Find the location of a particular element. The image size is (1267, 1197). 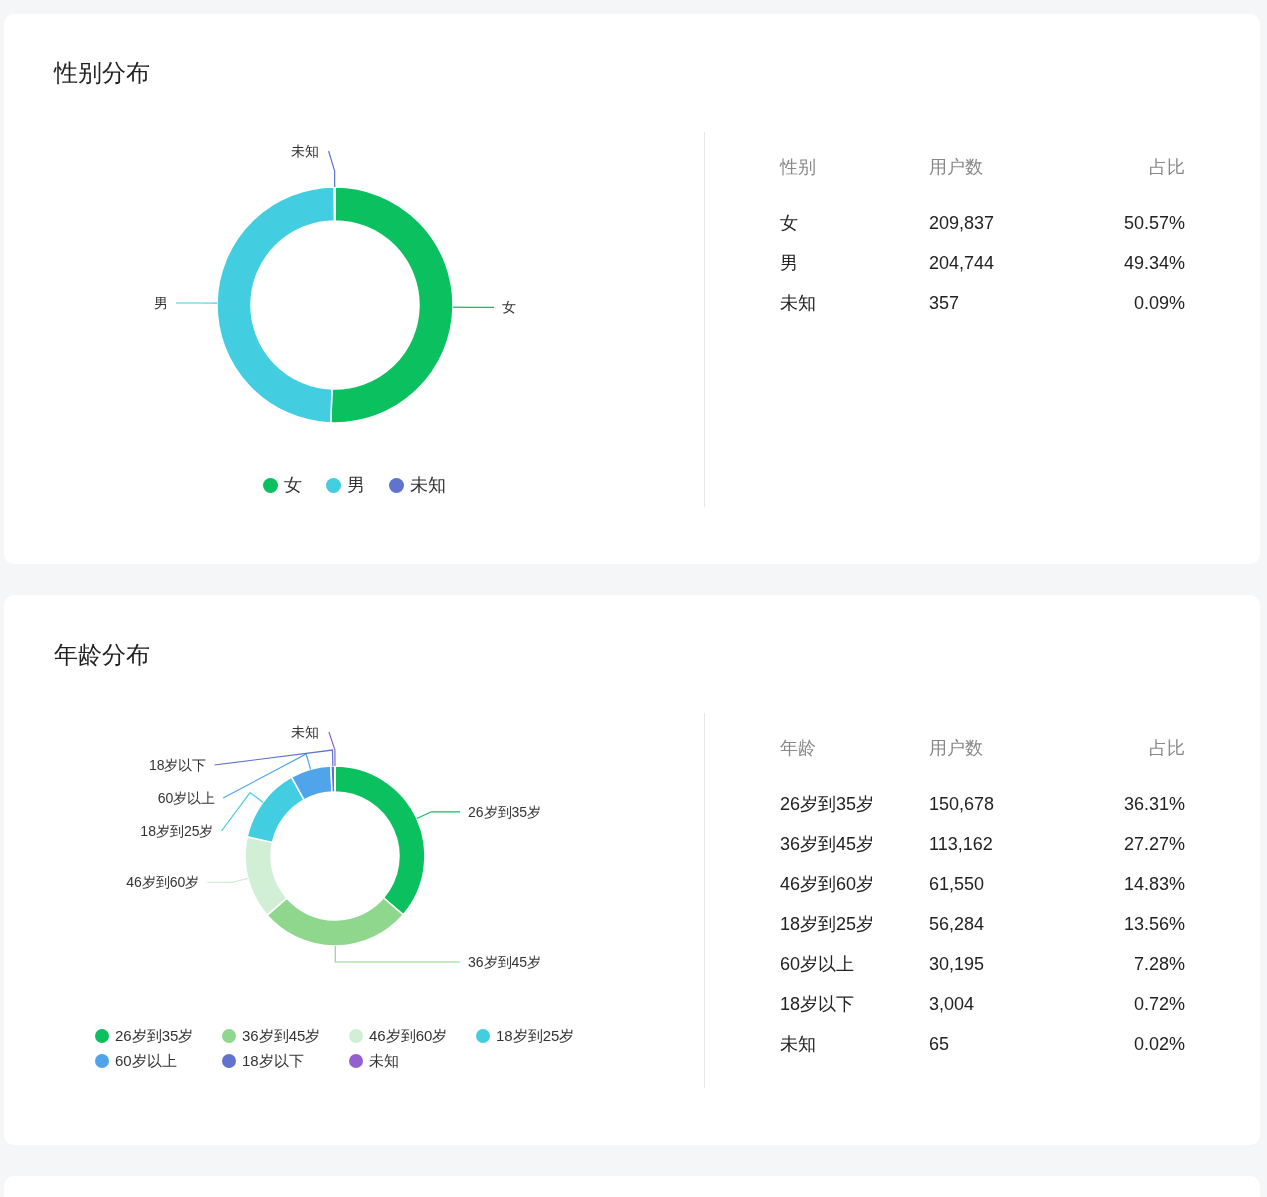

table-cell-text: 0.09% is located at coordinates (1158, 303).